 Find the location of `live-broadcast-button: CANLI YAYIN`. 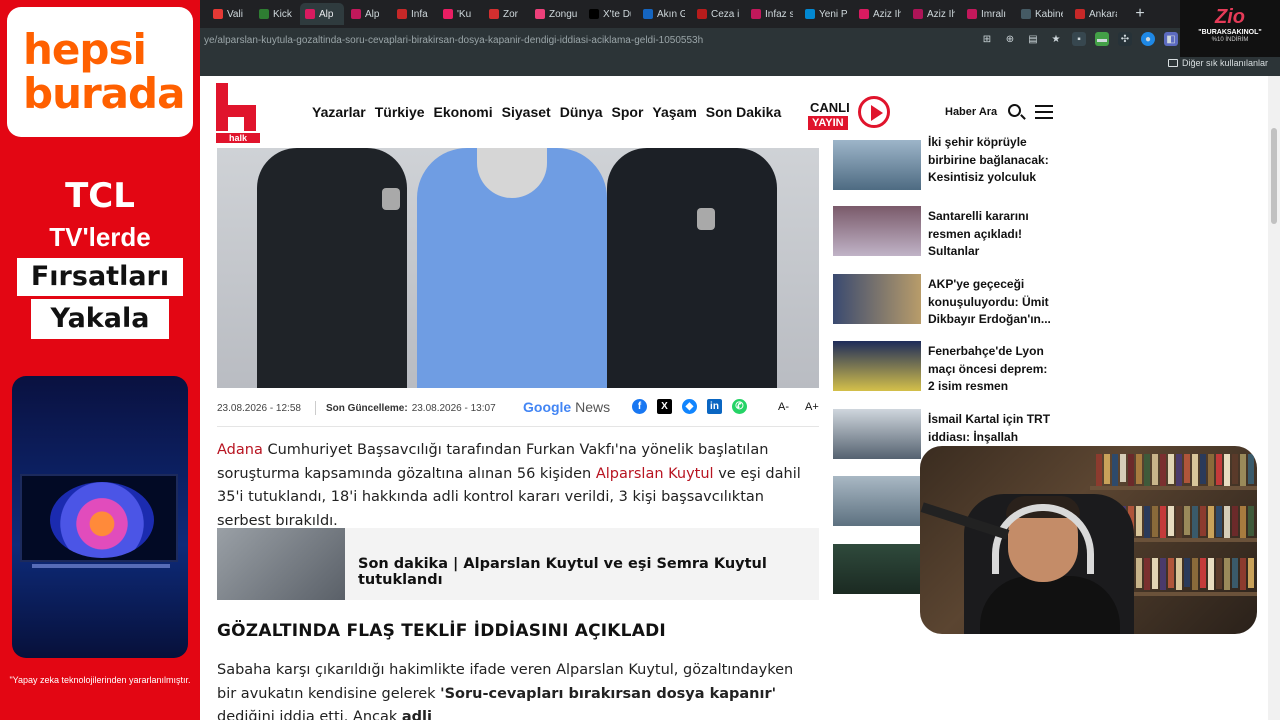

live-broadcast-button: CANLI YAYIN is located at coordinates (850, 113).